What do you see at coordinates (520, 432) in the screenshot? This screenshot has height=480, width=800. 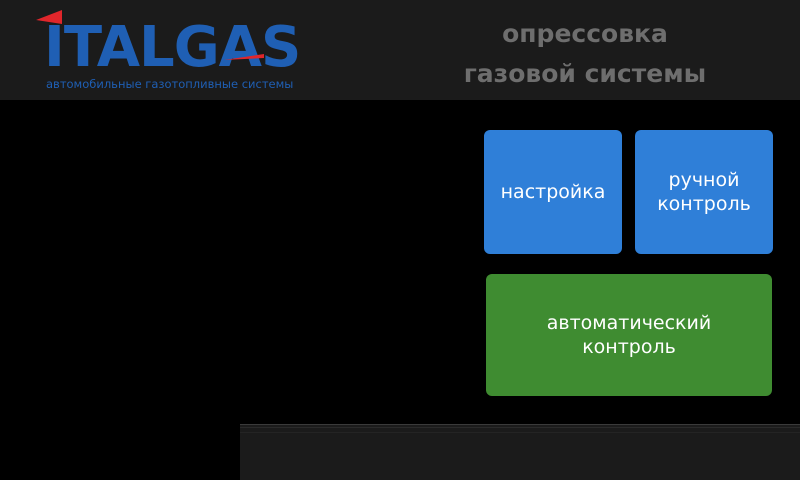 I see `footer-divider-tertiary` at bounding box center [520, 432].